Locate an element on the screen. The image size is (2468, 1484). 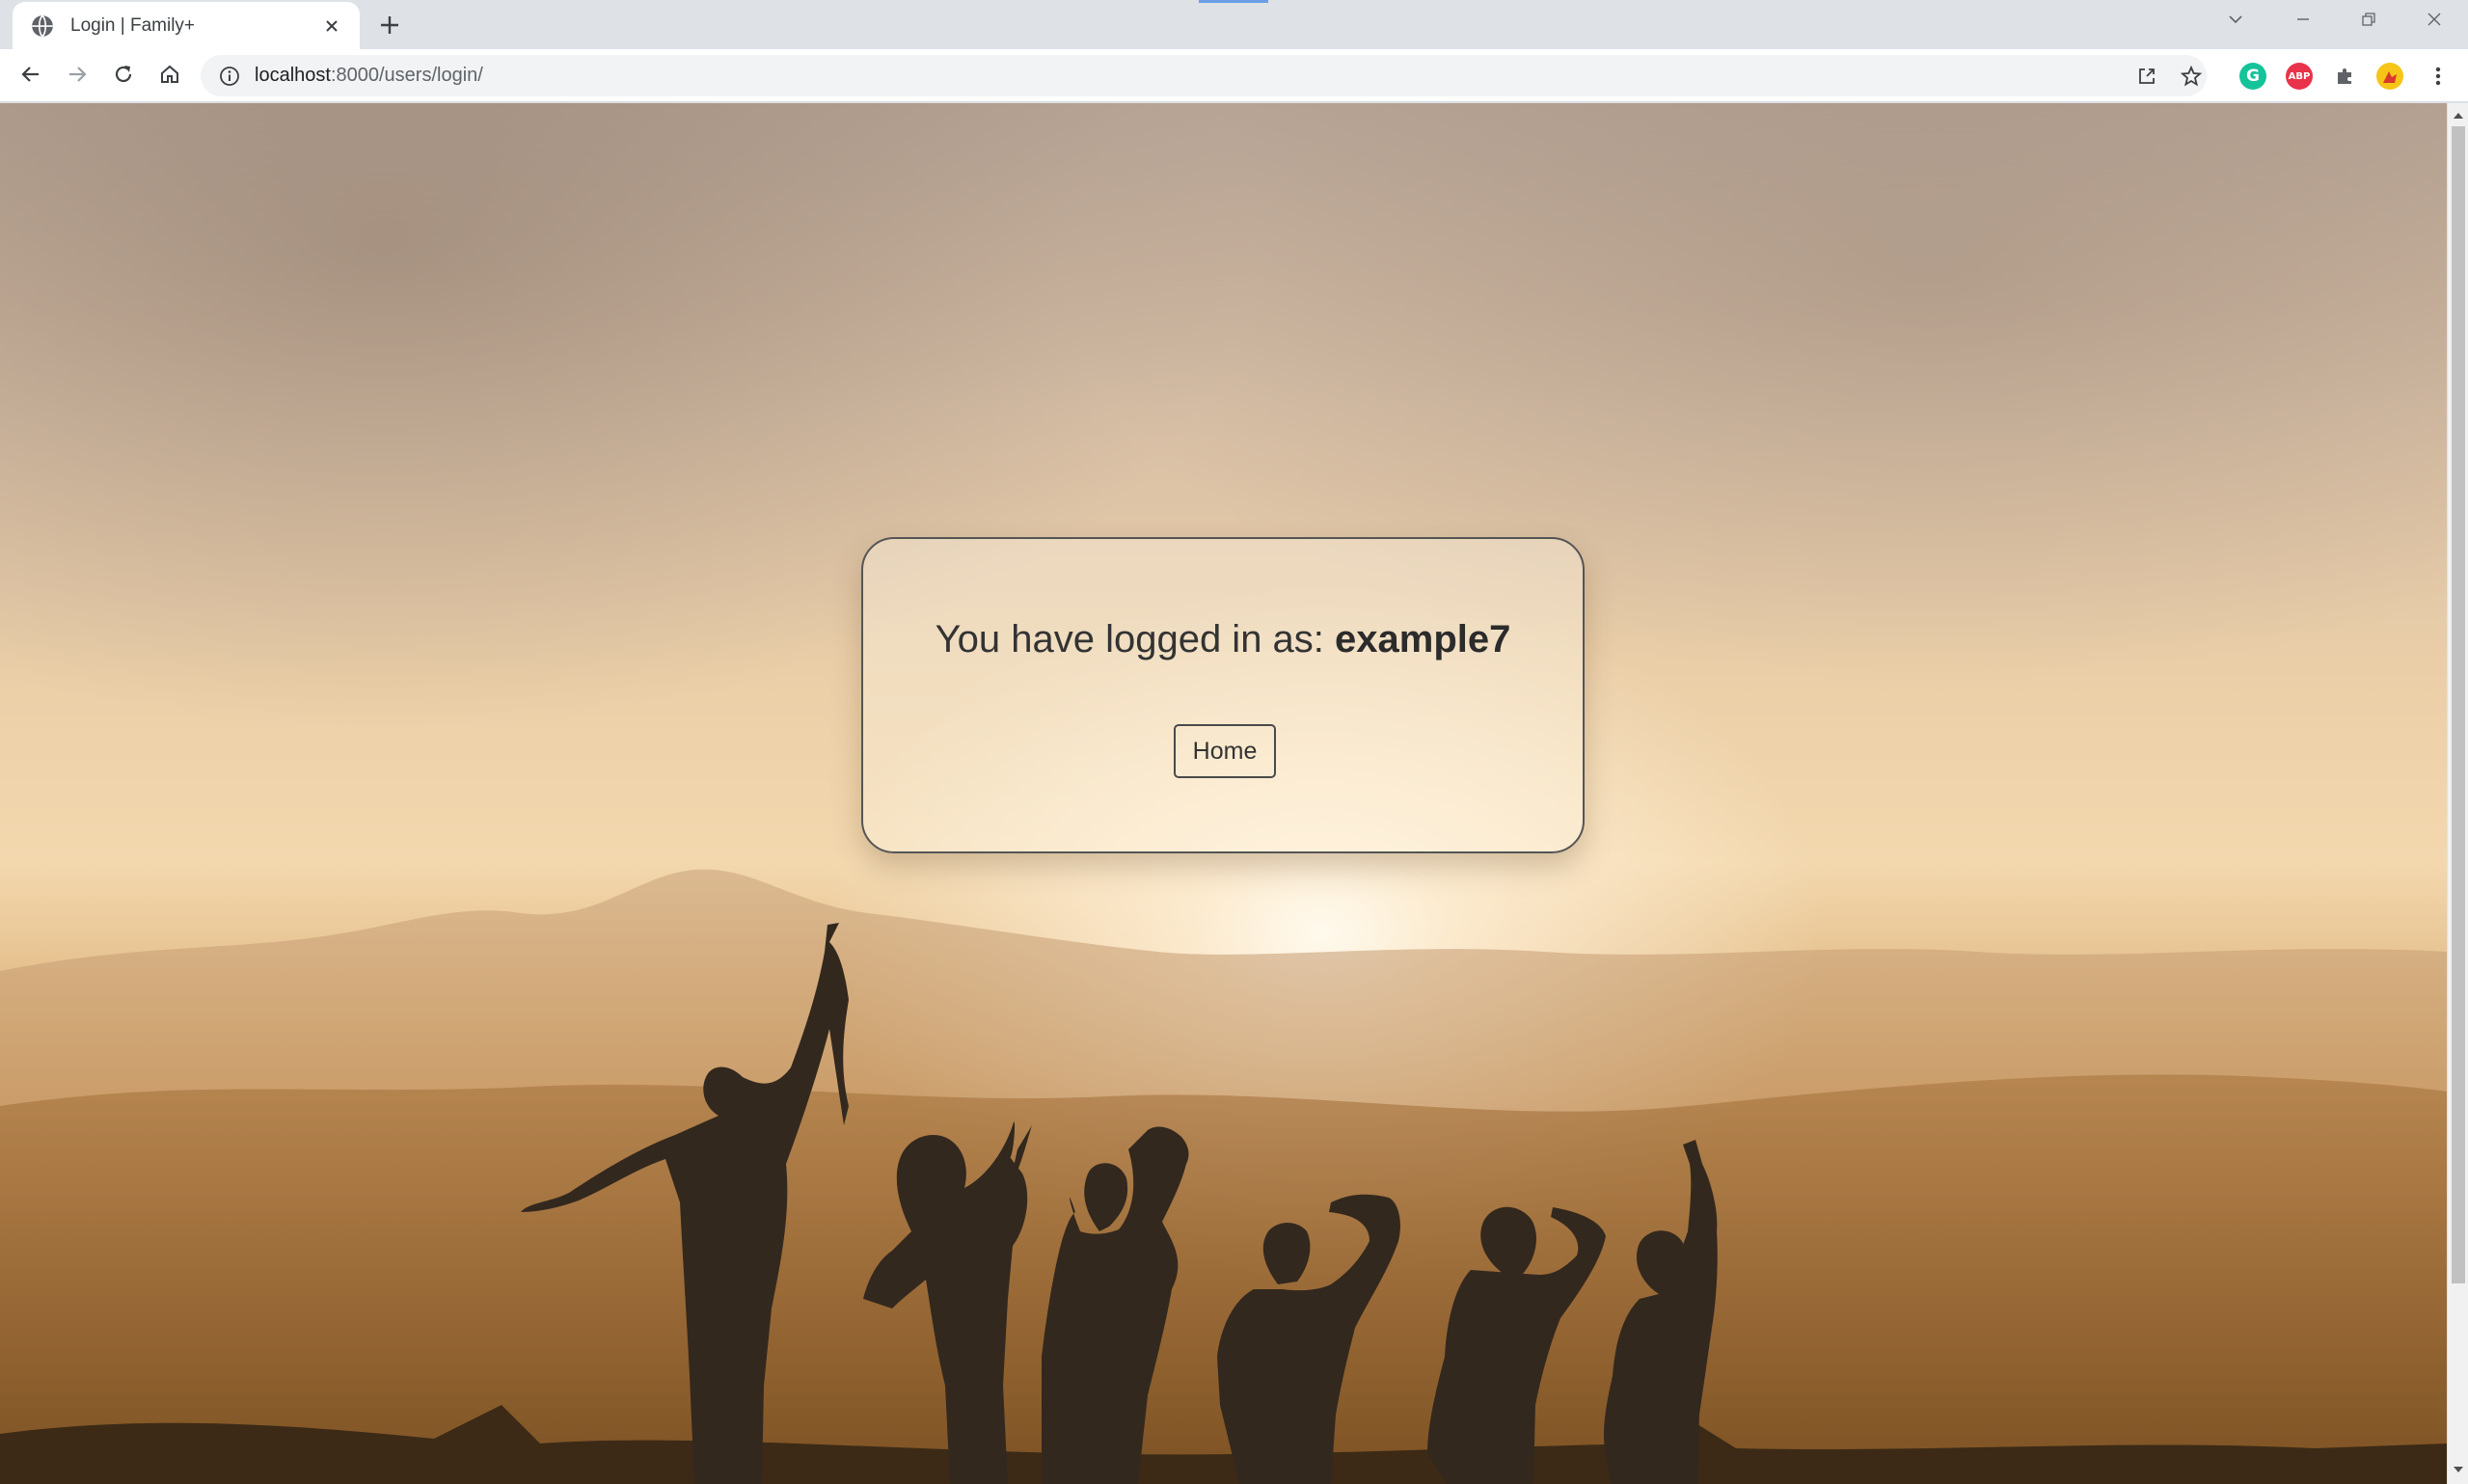
new-tab-button is located at coordinates (389, 27).